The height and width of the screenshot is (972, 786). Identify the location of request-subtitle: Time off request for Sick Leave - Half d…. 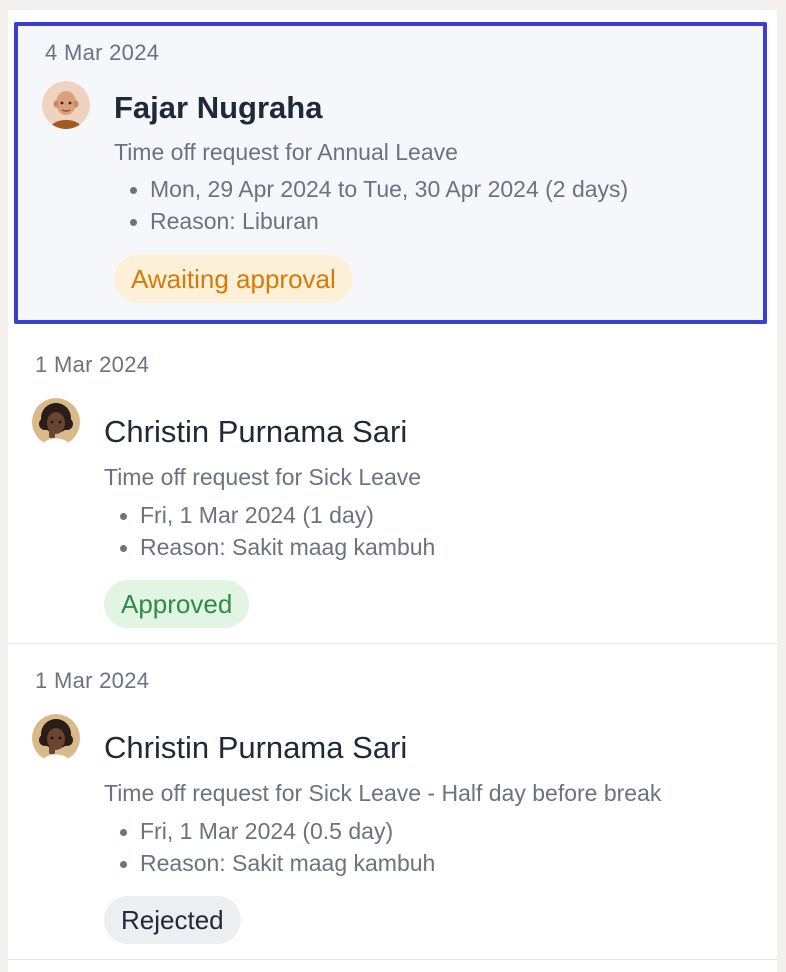
(383, 793).